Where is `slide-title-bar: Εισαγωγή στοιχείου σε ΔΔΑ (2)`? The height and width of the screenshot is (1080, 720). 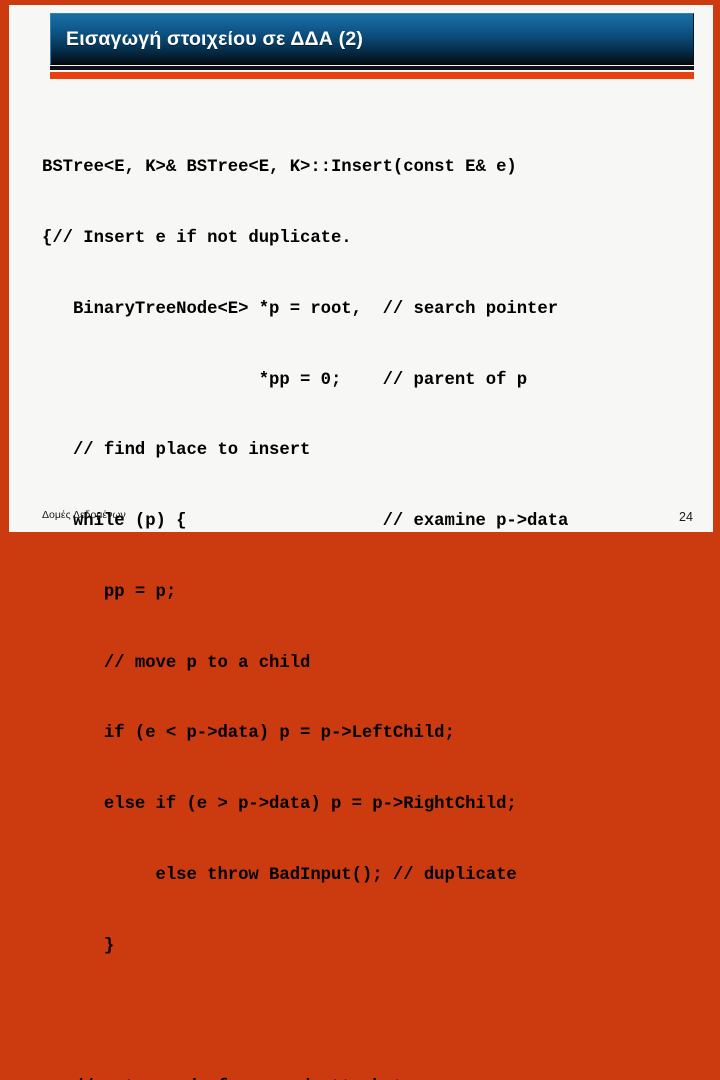 slide-title-bar: Εισαγωγή στοιχείου σε ΔΔΑ (2) is located at coordinates (372, 39).